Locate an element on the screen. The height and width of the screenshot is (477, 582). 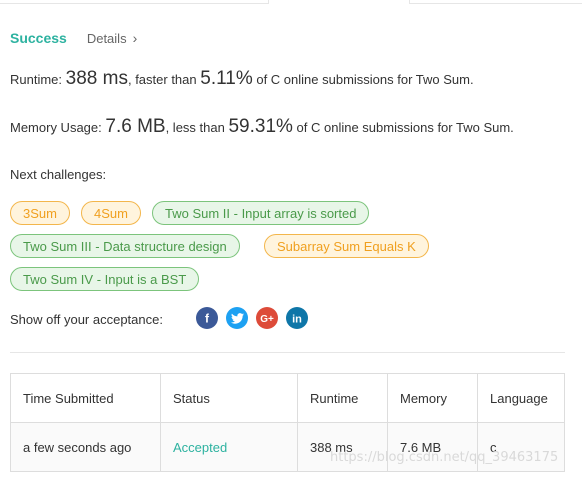
details-link: Details › is located at coordinates (112, 38).